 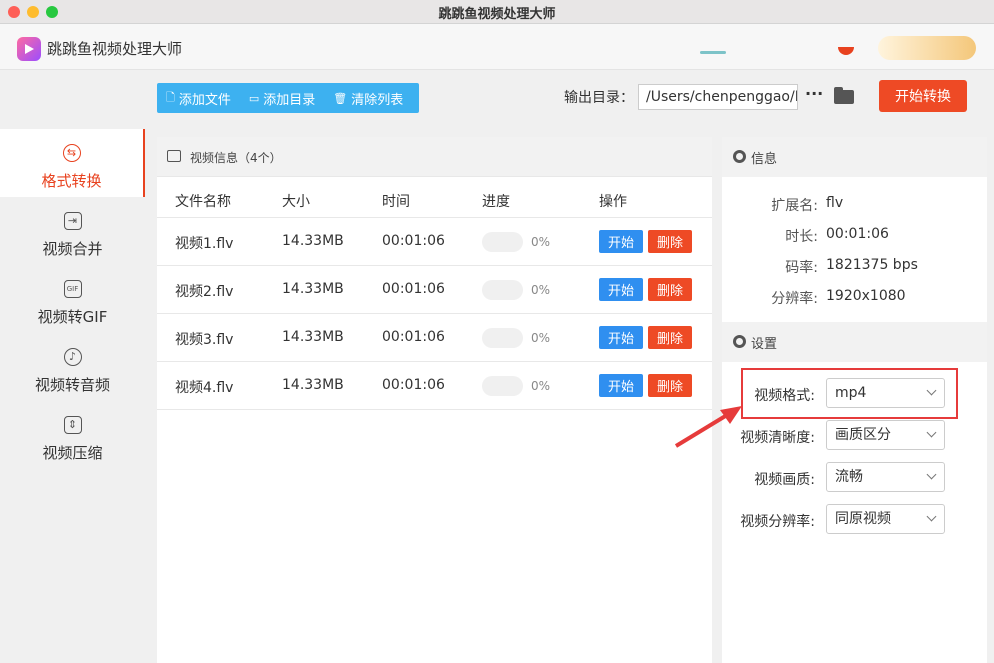 I want to click on clarity-select: 画质区分, so click(x=885, y=435).